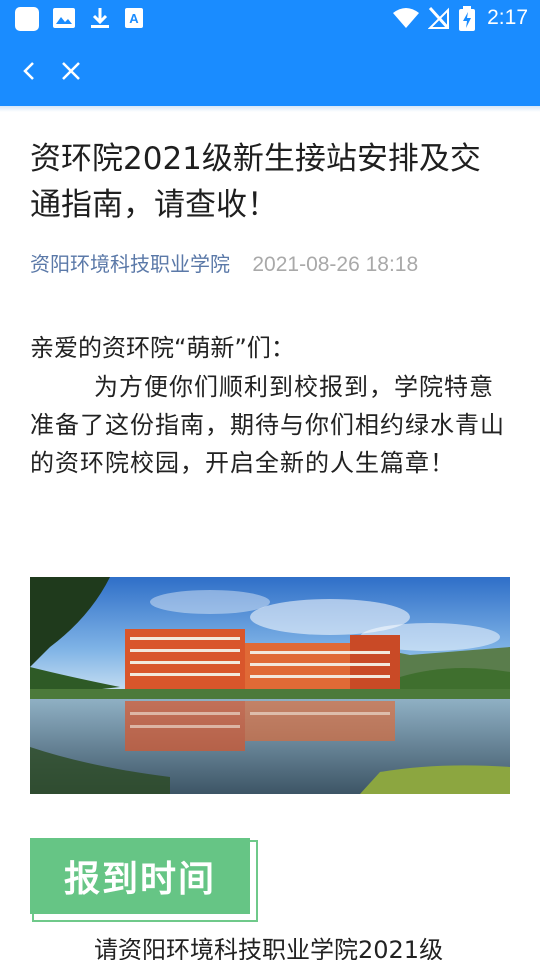  I want to click on wifi-icon, so click(406, 18).